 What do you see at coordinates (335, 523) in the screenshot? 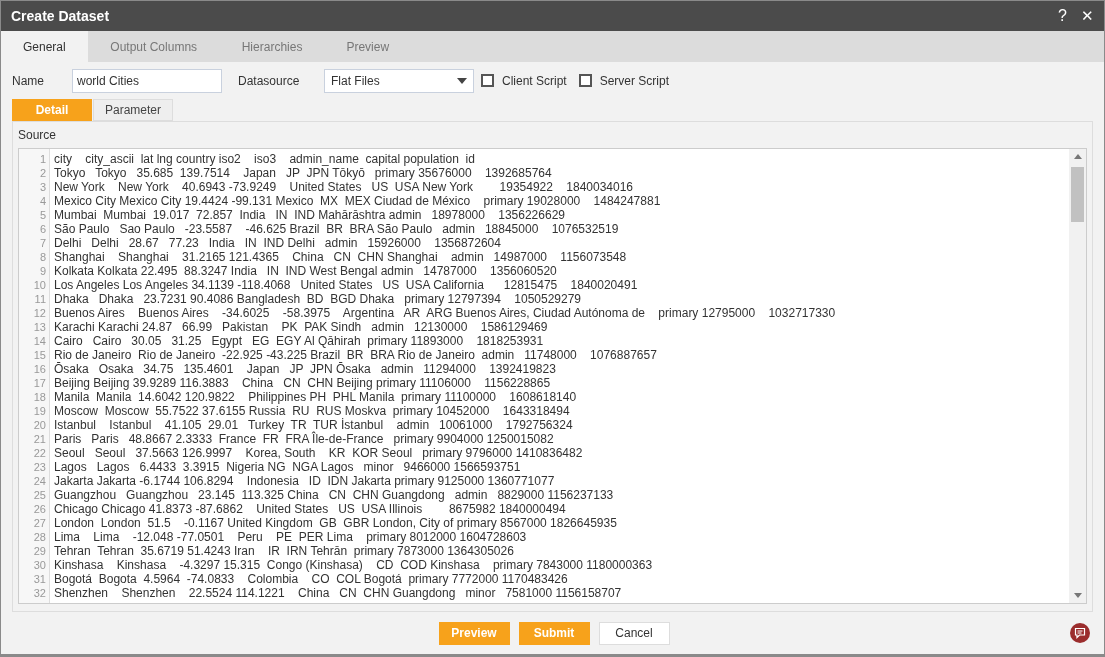
I see `code-line: London London 51.5 -0.1167 United Kingdom GB GBR London, City of primary 8567000 1826645935` at bounding box center [335, 523].